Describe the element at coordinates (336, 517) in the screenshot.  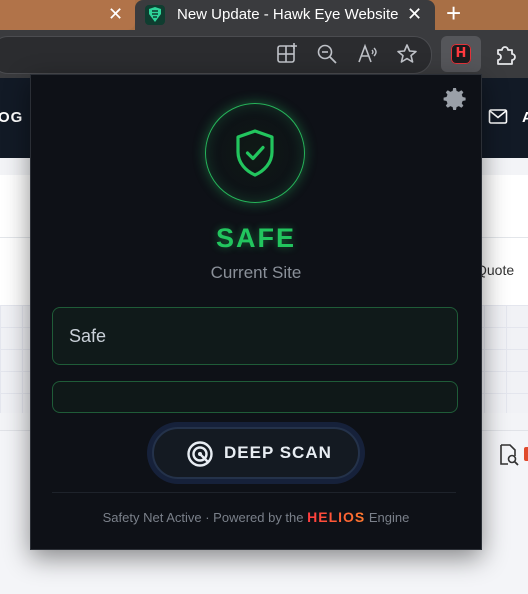
I see `helios-brand: HELIOS` at that location.